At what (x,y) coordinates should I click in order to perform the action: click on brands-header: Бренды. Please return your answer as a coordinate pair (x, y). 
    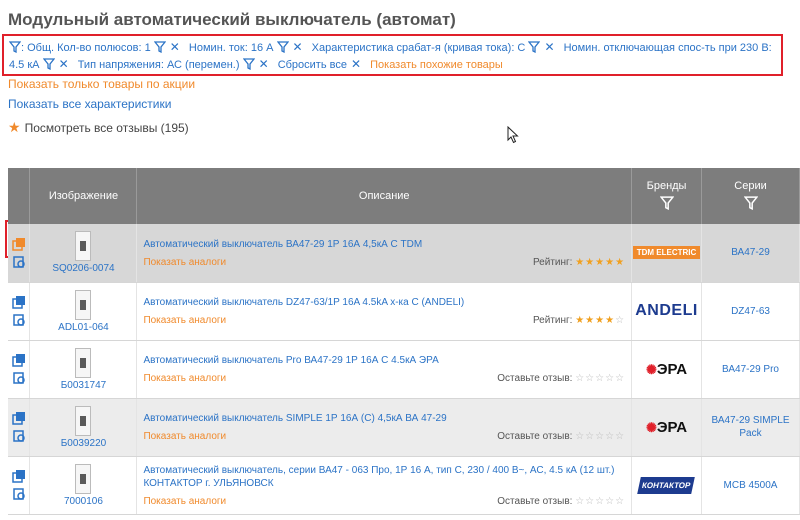
    Looking at the image, I should click on (667, 196).